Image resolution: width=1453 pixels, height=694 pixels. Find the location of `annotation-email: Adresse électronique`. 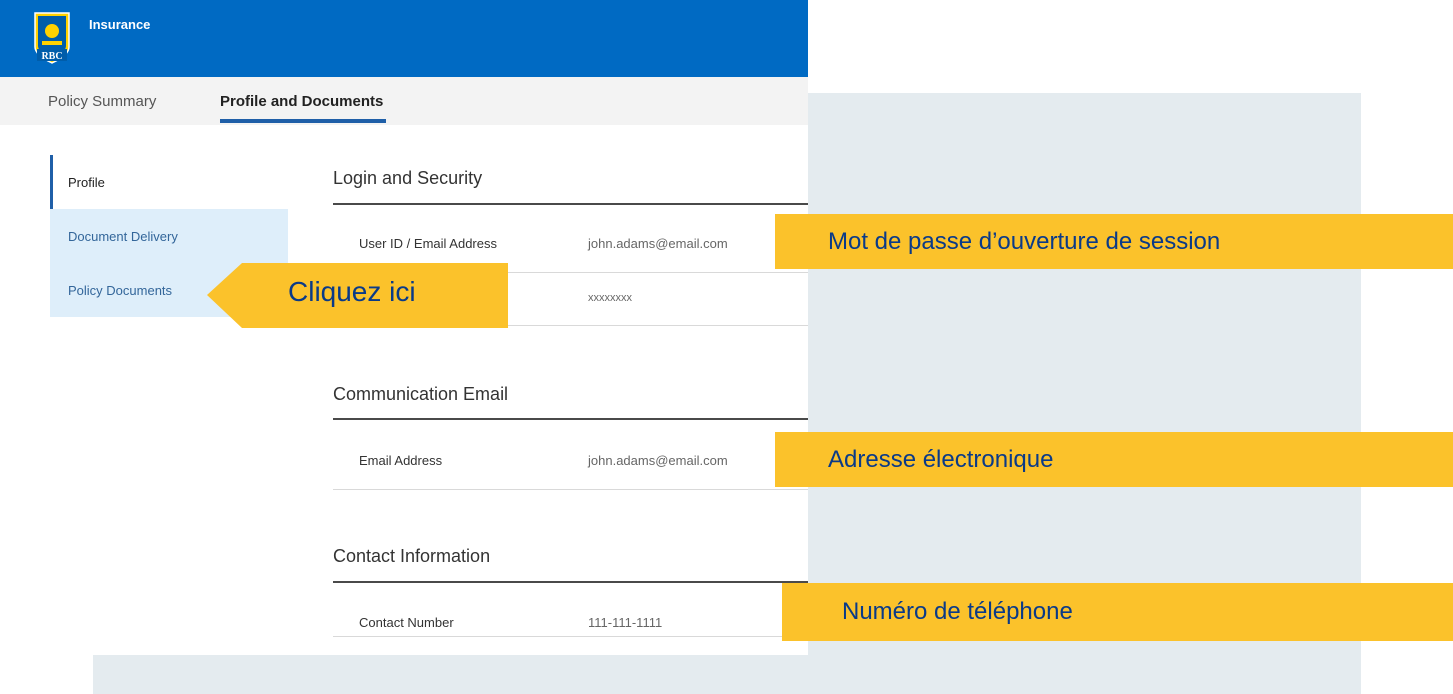

annotation-email: Adresse électronique is located at coordinates (1114, 459).